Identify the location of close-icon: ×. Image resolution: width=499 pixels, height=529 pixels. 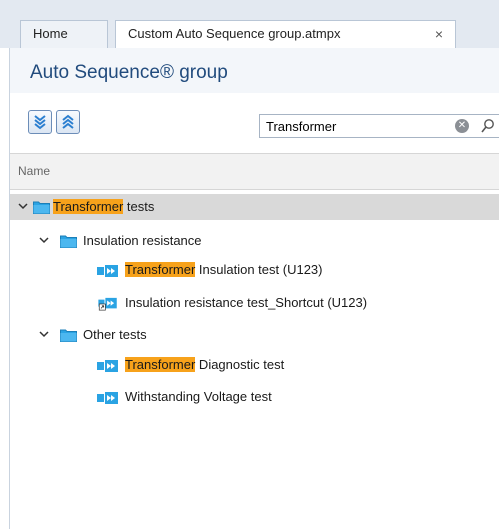
(439, 34).